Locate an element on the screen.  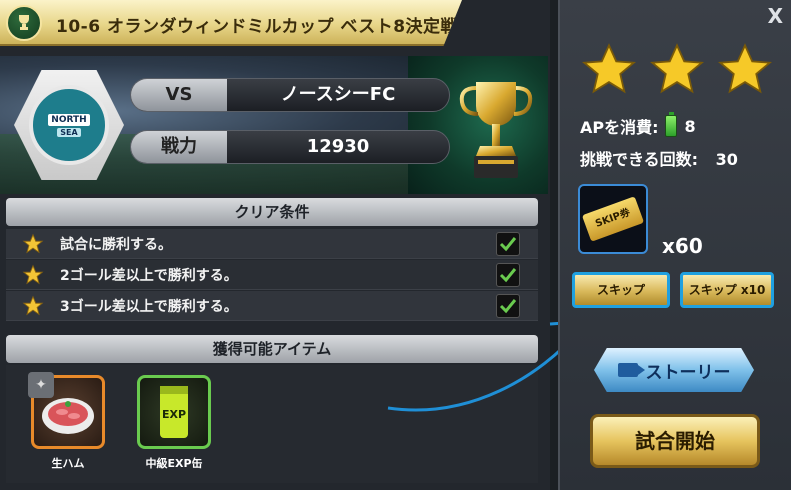
clear-condition-text: 3ゴール差以上で勝利する。 is located at coordinates (149, 306).